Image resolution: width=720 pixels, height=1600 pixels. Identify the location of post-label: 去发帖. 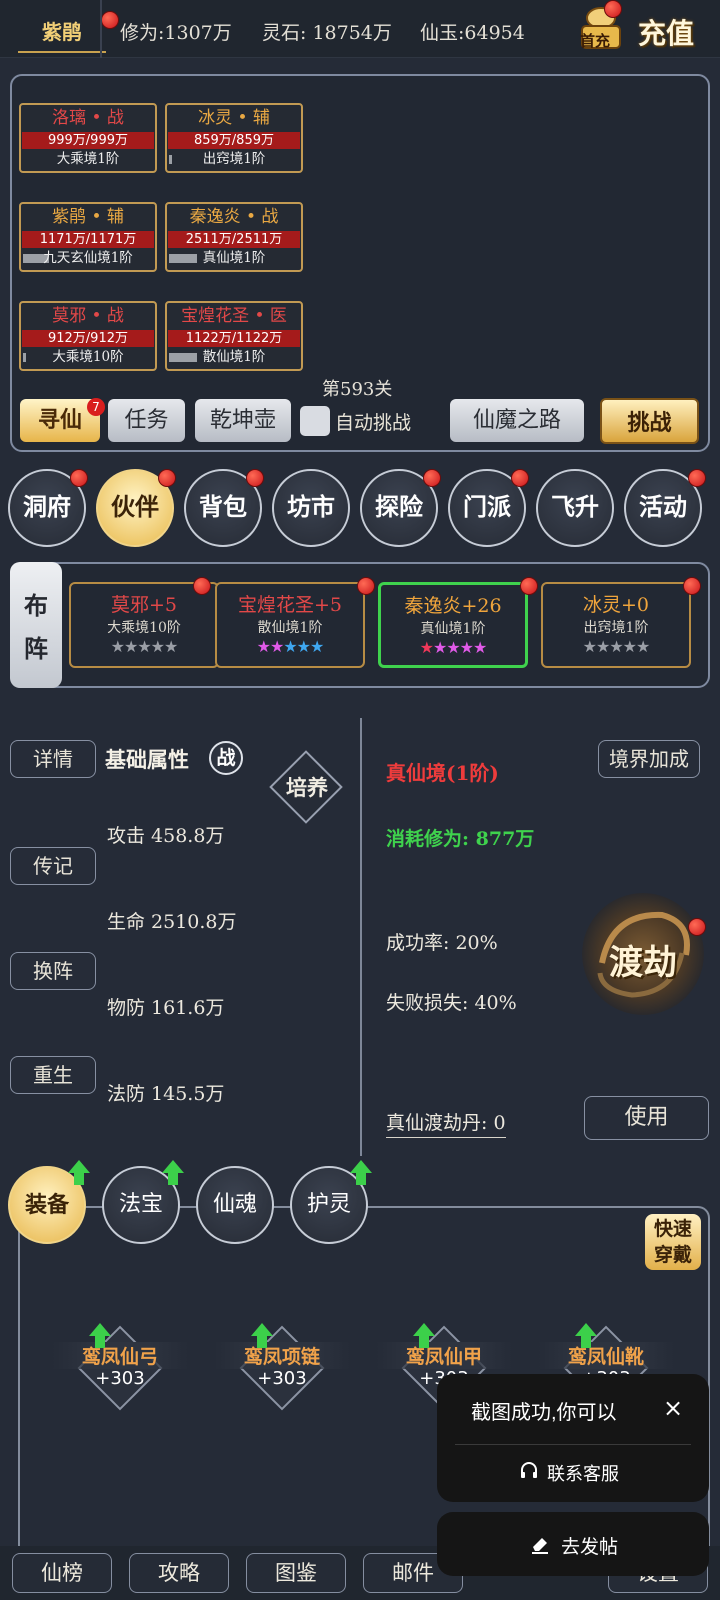
(590, 1547).